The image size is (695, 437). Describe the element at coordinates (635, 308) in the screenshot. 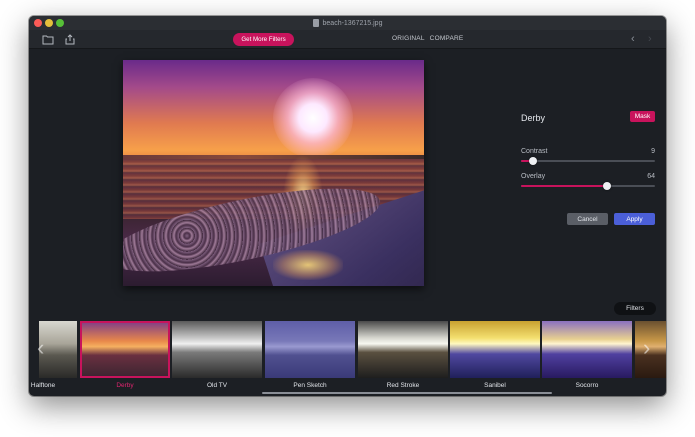

I see `filters-toggle-button: Filters` at that location.